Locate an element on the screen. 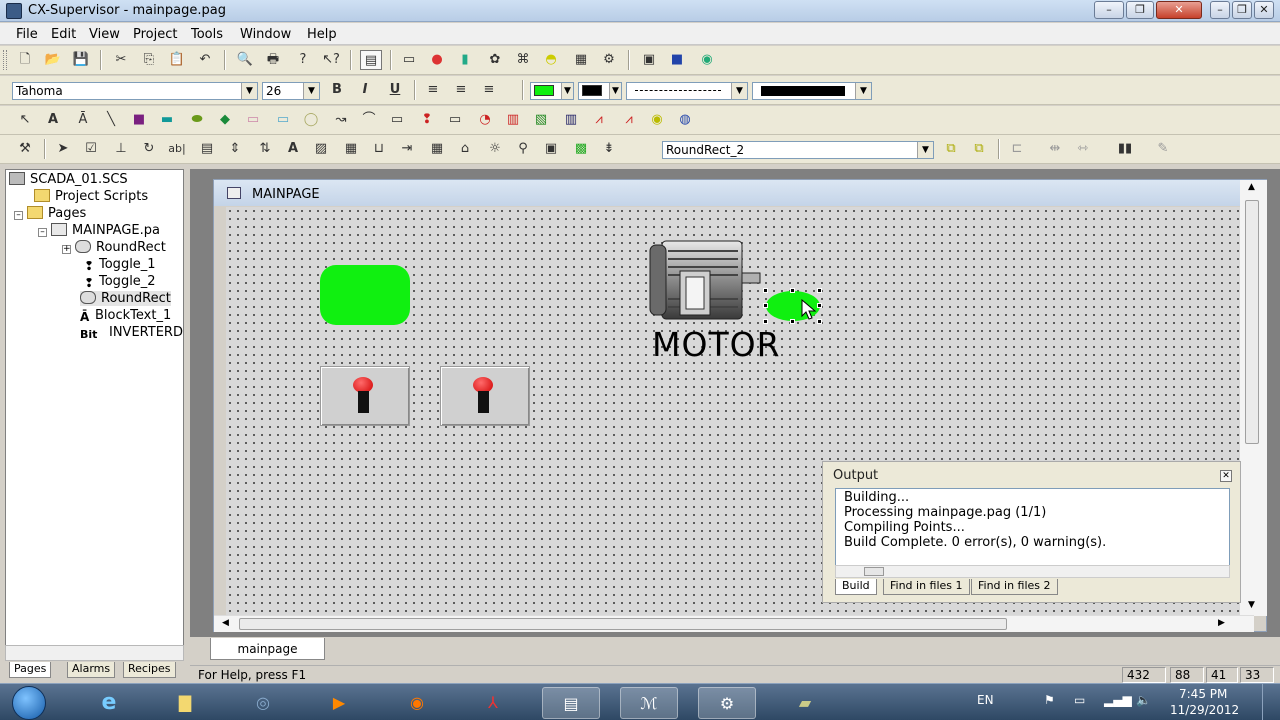  runtime-icon: ◉ is located at coordinates (707, 60).